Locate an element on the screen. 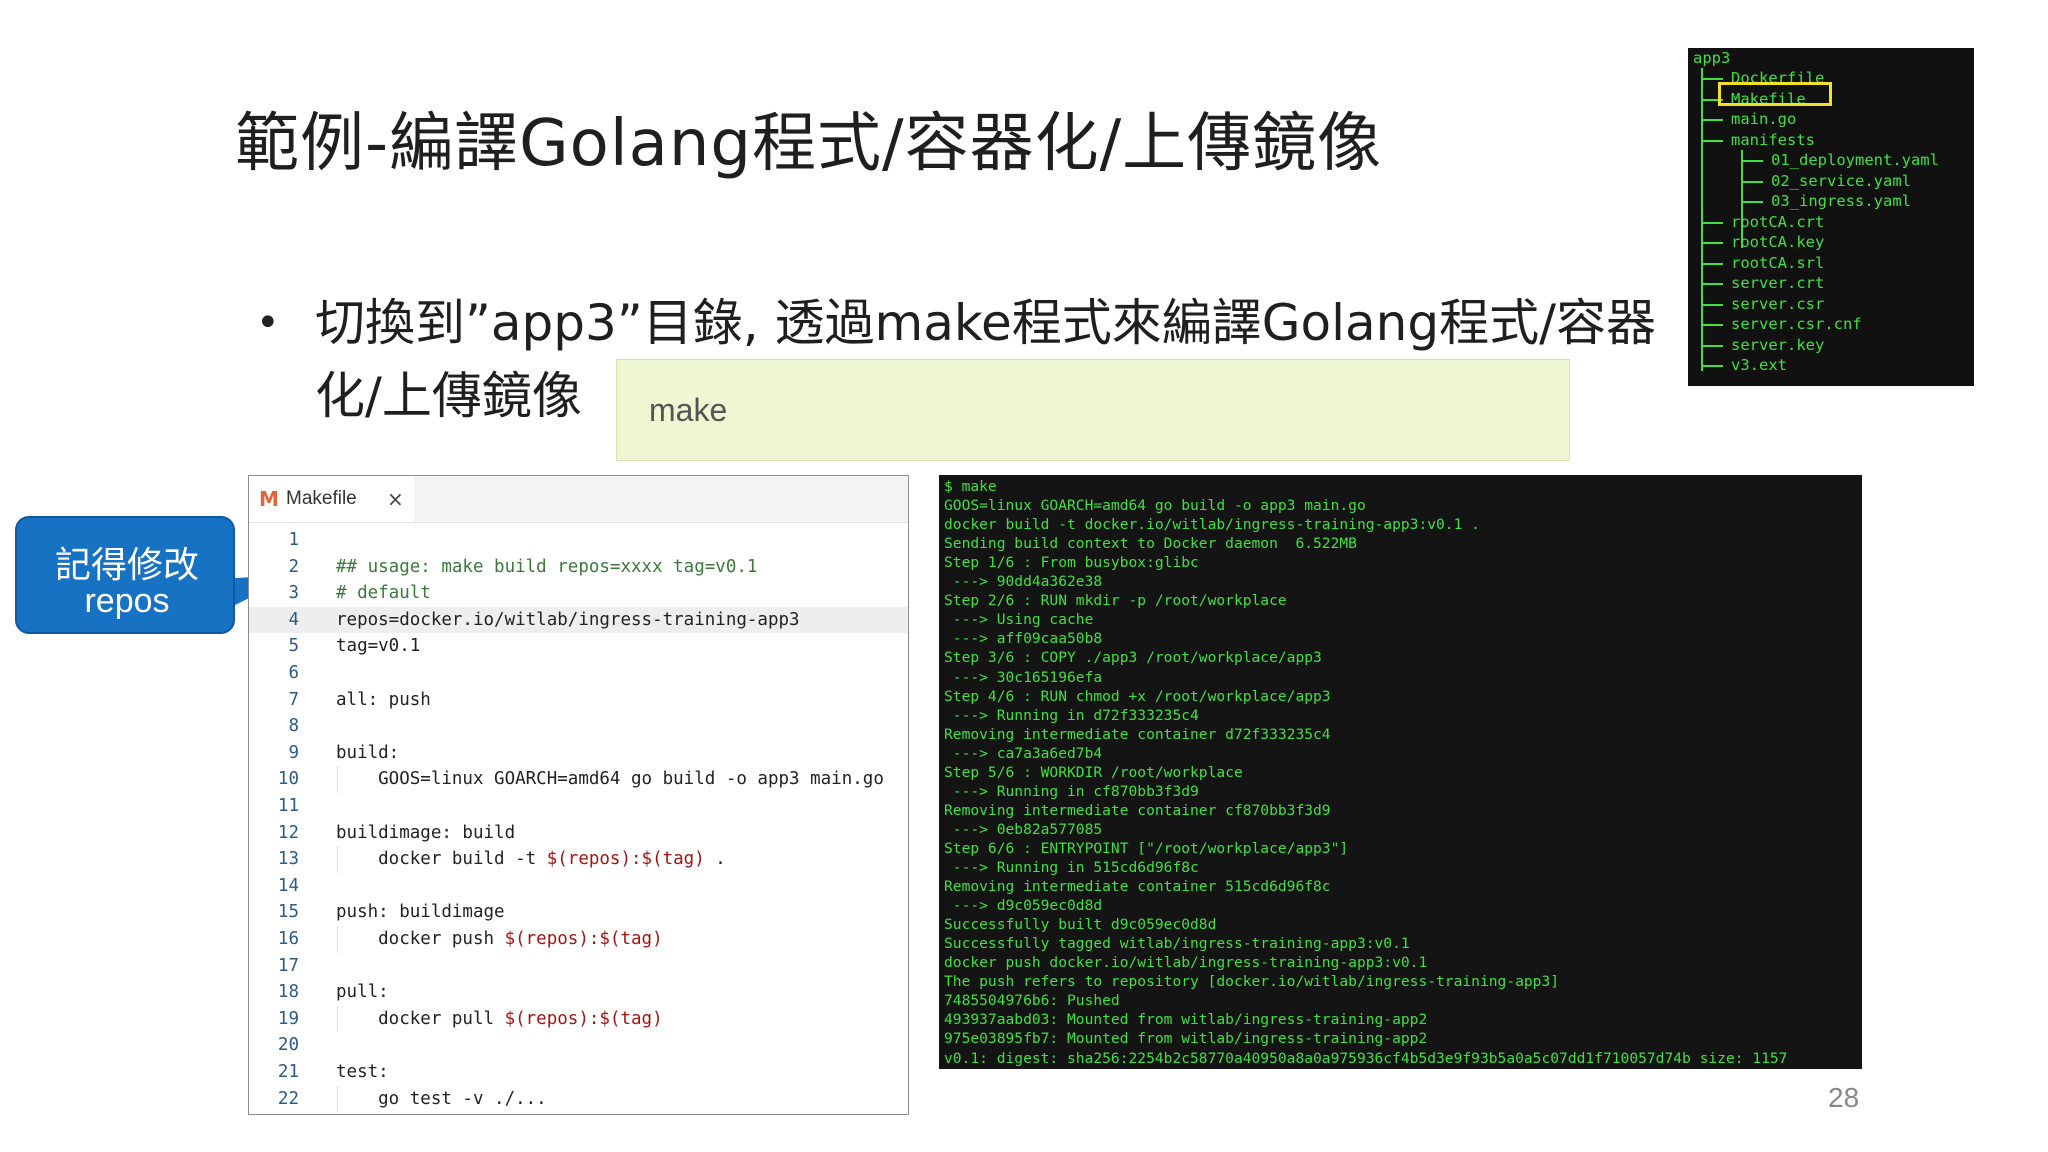 This screenshot has height=1152, width=2048. line-number: 22 is located at coordinates (288, 1098).